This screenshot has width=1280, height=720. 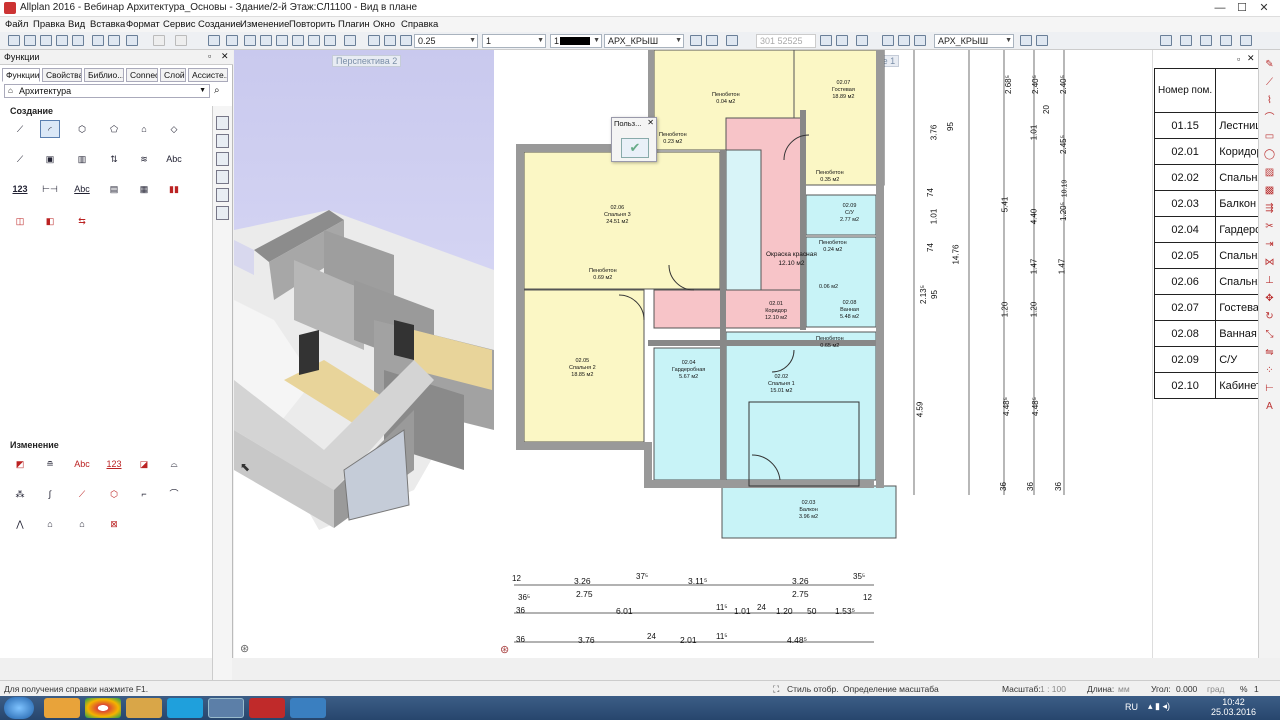 I want to click on layer-list-icon, so click(x=712, y=40).